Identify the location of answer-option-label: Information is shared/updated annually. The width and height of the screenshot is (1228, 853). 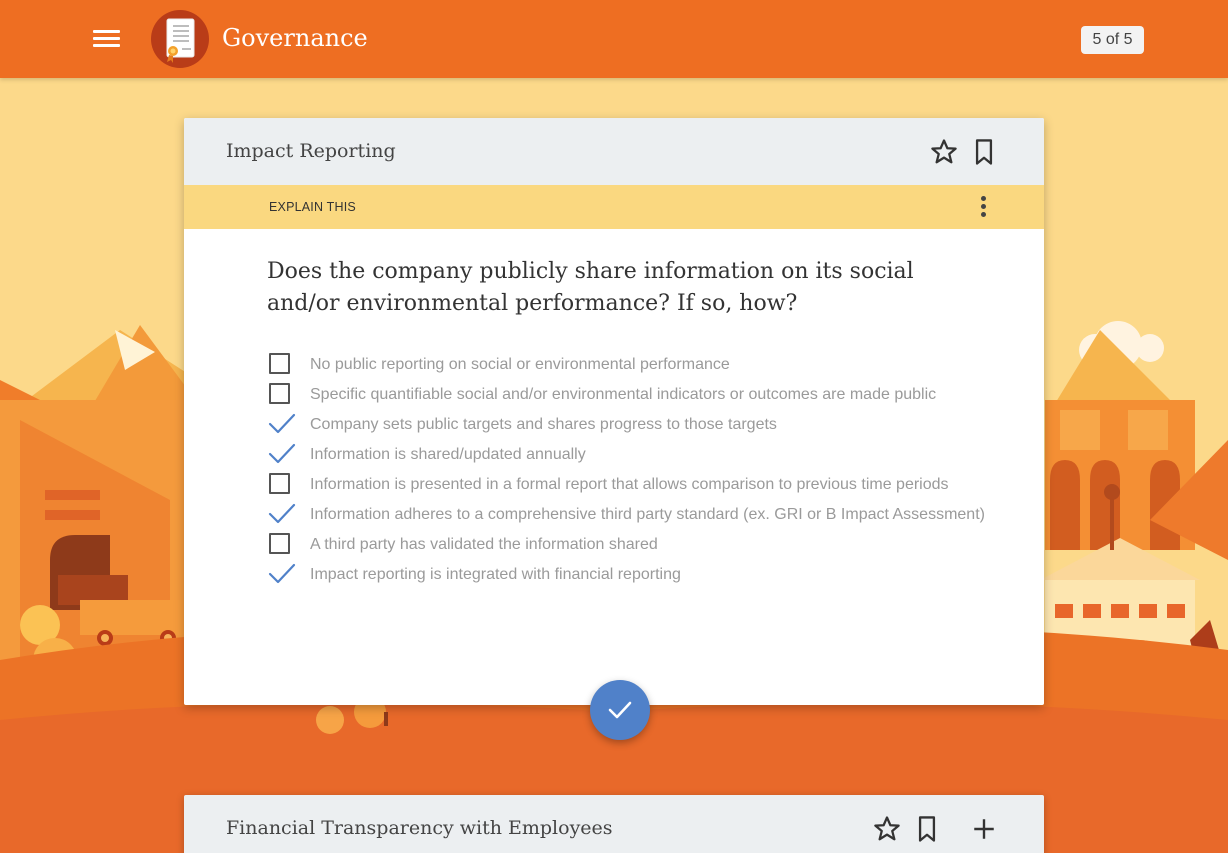
(448, 454).